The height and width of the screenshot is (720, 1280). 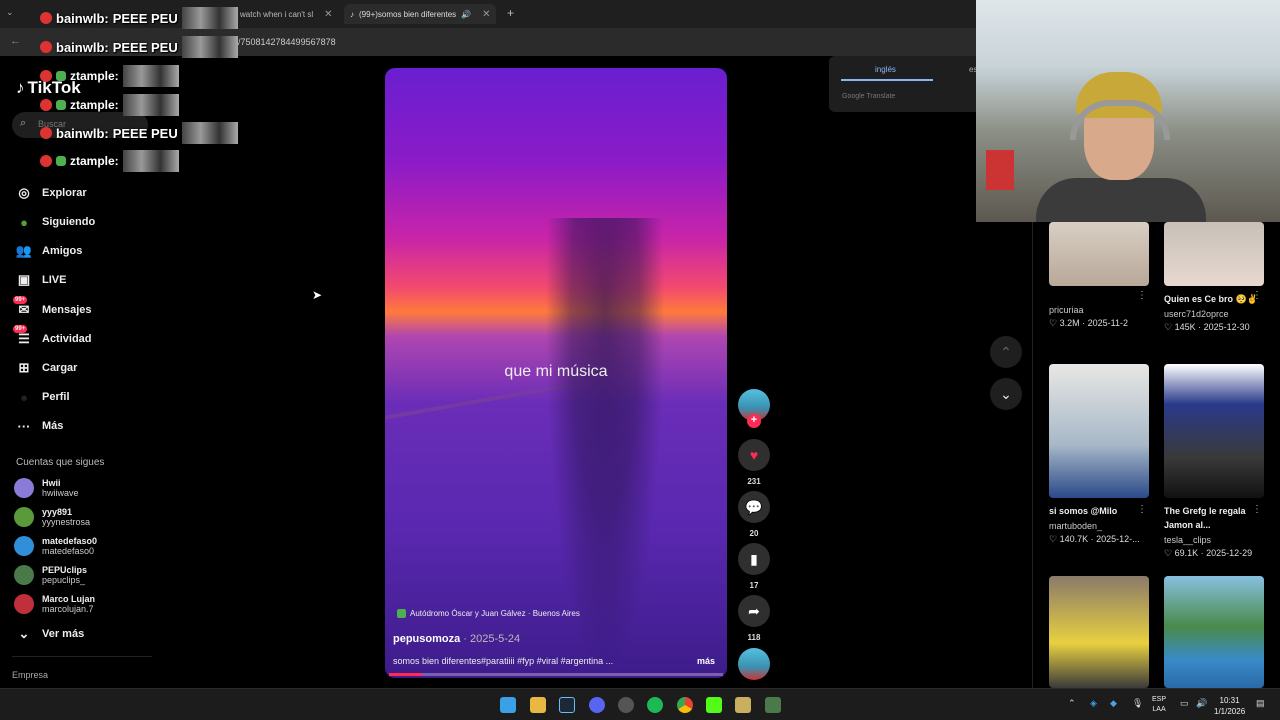 What do you see at coordinates (1201, 703) in the screenshot?
I see `volume-icon: 🔊` at bounding box center [1201, 703].